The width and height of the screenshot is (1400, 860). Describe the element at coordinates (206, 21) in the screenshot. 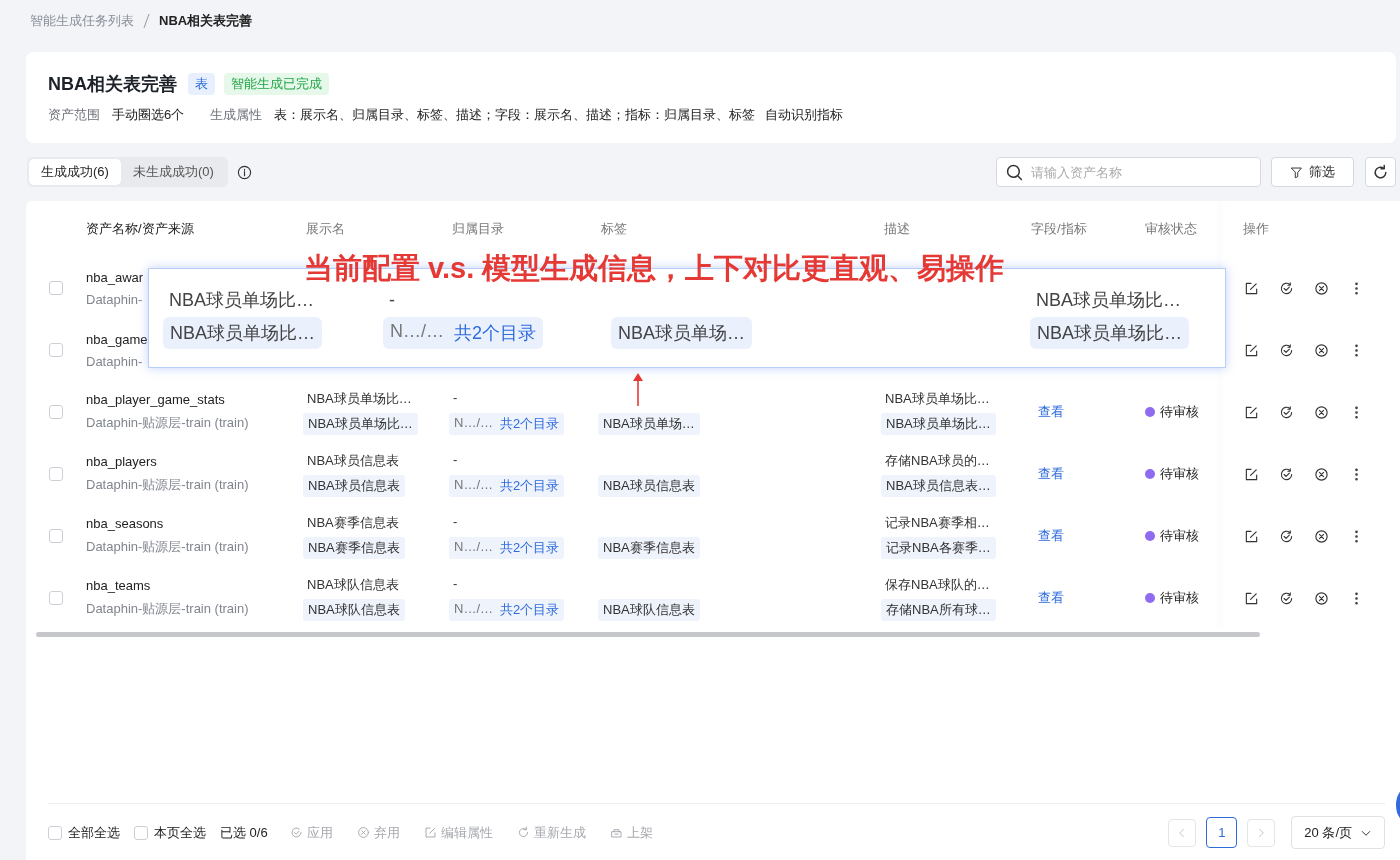

I see `breadcrumb-current: NBA相关表完善` at that location.